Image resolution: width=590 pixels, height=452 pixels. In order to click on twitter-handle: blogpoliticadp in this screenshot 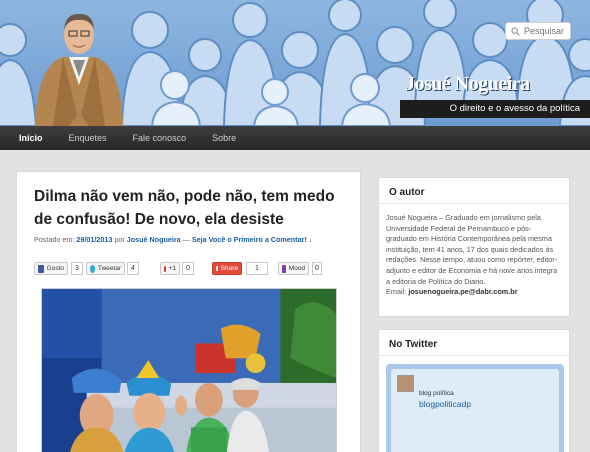, I will do `click(445, 404)`.